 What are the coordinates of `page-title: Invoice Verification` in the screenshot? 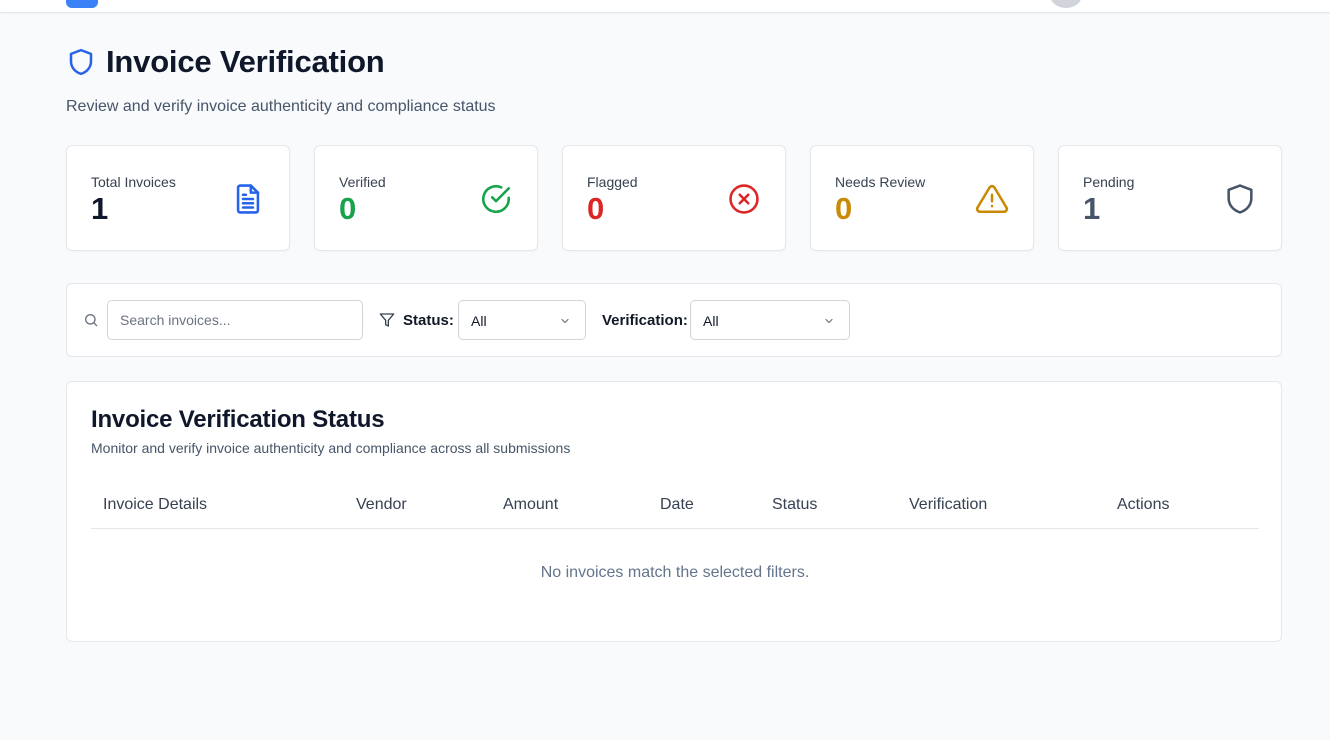 It's located at (245, 61).